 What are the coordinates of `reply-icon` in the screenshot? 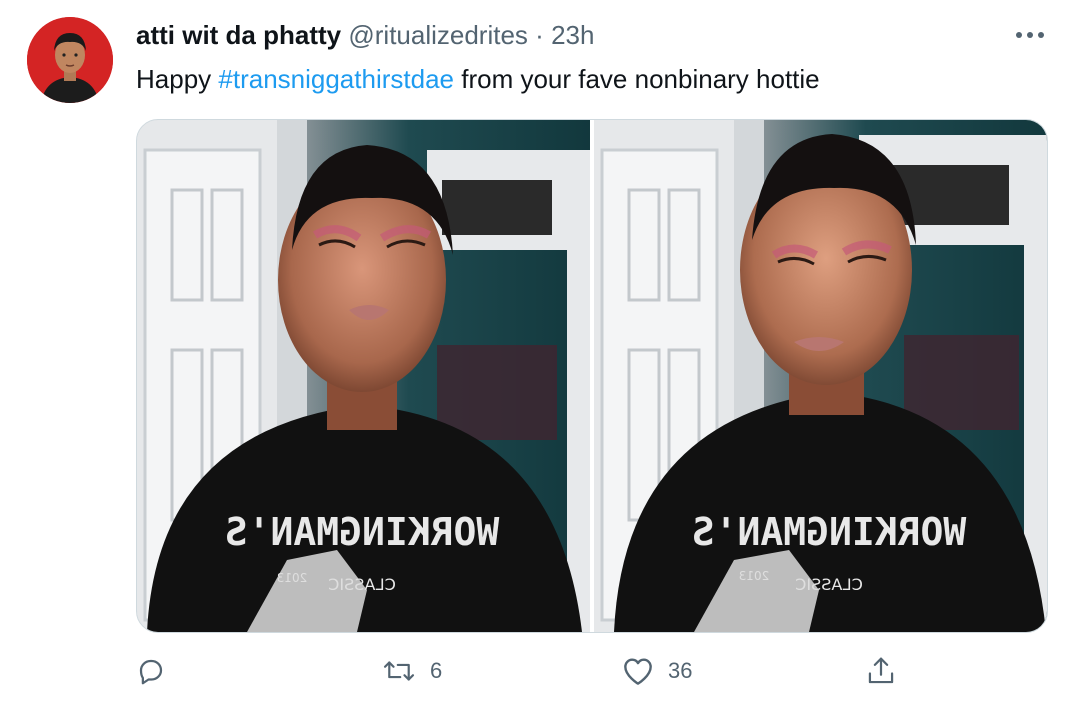 It's located at (151, 672).